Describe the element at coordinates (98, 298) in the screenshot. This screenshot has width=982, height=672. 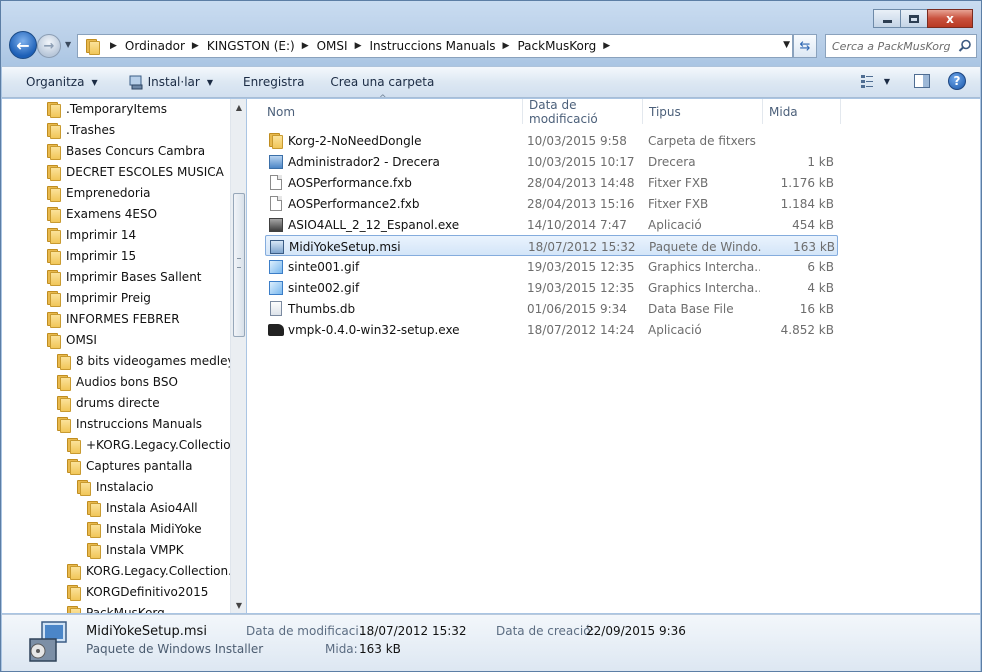
I see `tree-item: Imprimir Preig` at that location.